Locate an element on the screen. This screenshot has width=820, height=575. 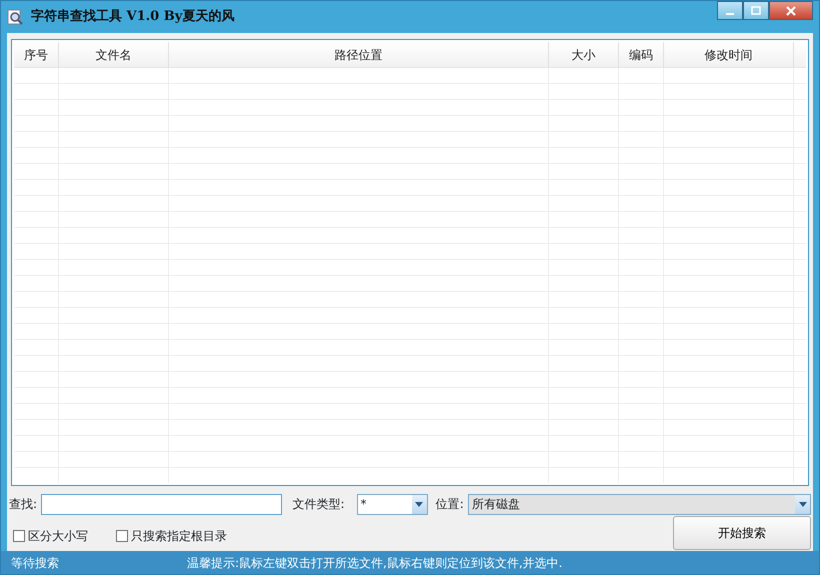
app-icon is located at coordinates (15, 17).